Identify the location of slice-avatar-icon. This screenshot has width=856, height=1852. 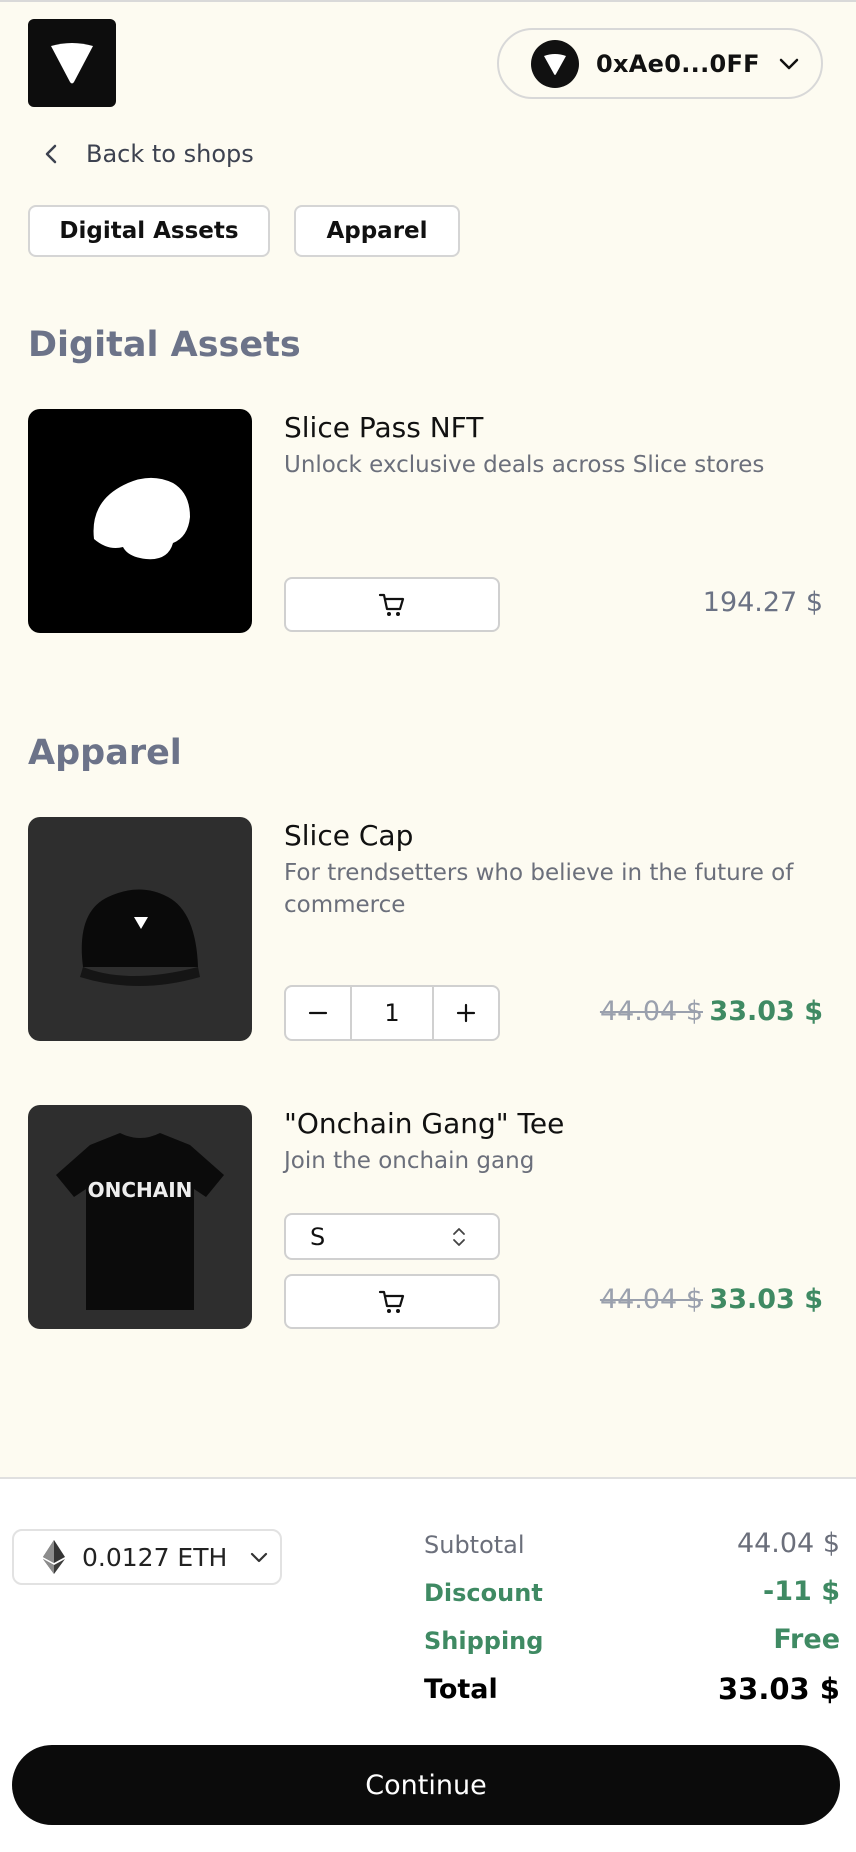
(555, 64).